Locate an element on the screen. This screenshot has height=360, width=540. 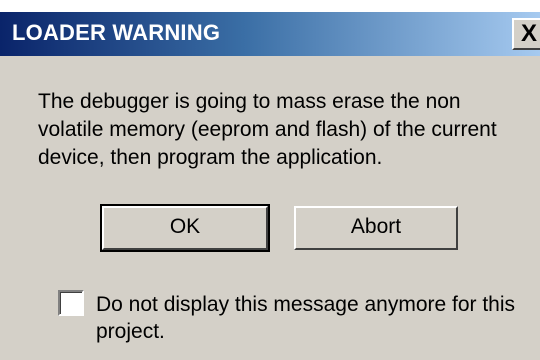
close-icon: X is located at coordinates (529, 33).